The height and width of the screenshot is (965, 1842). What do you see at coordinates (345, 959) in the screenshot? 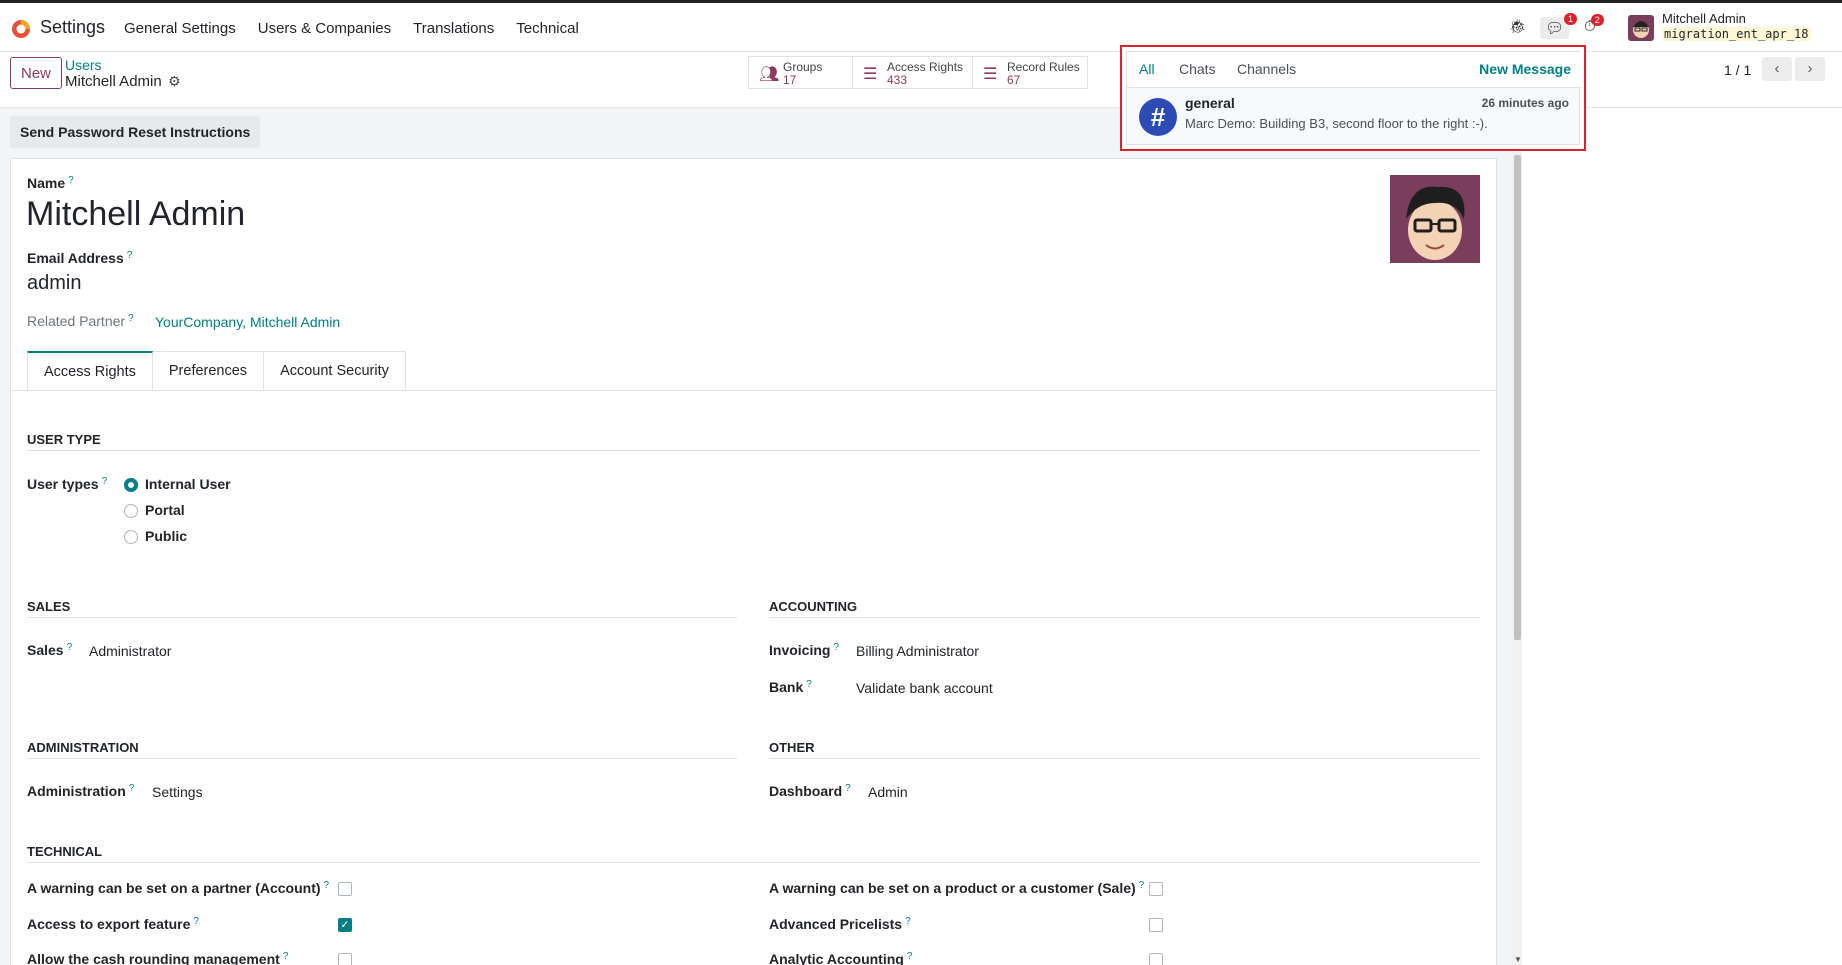
I see `cash-rounding-checkbox` at bounding box center [345, 959].